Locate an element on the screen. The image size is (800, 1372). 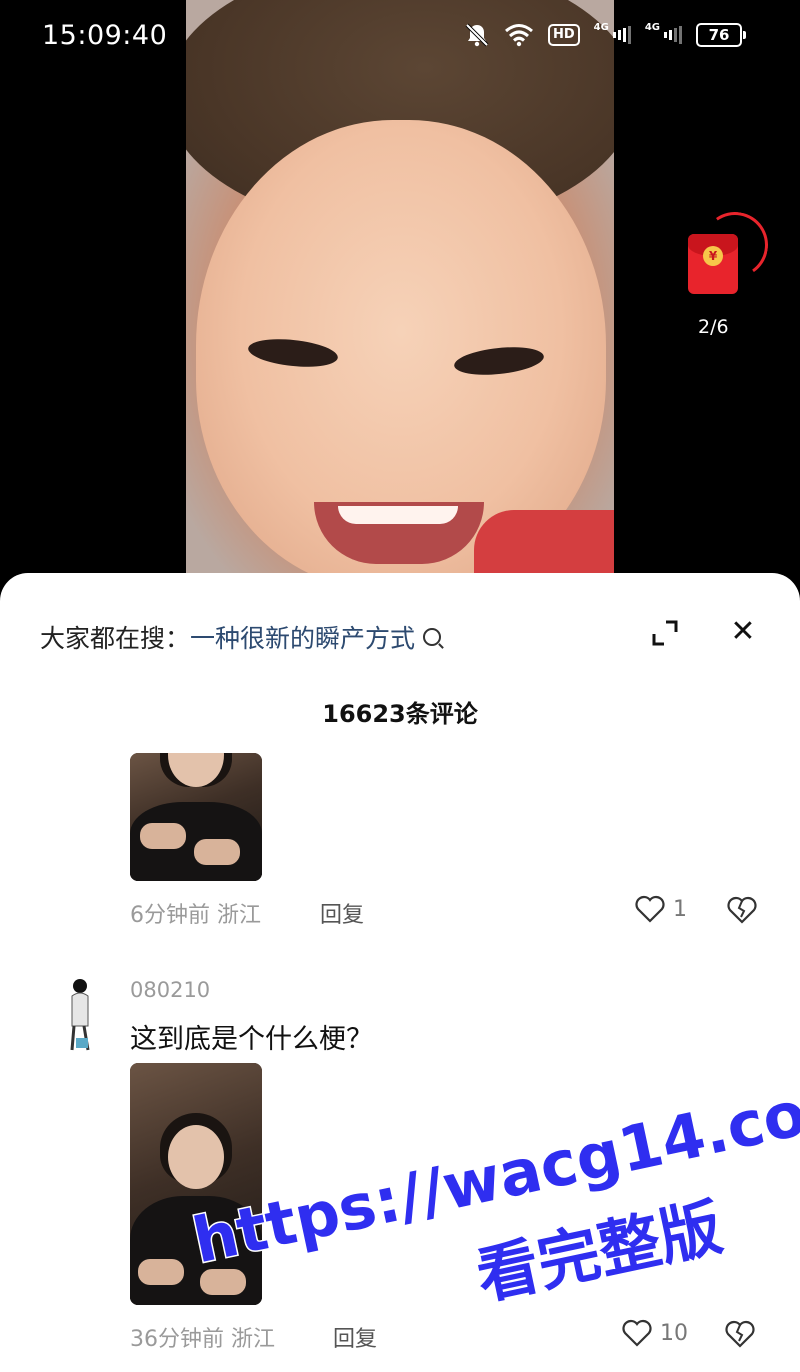
status-time: 15:09:40 is located at coordinates (105, 35).